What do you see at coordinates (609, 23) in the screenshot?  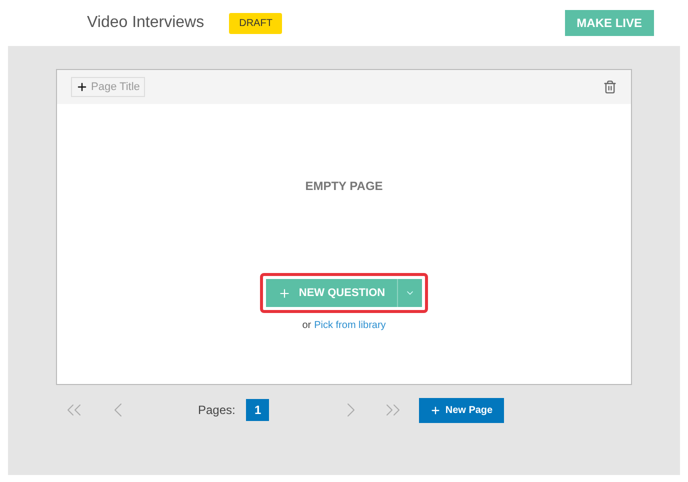 I see `make-live-button: MAKE LIVE` at bounding box center [609, 23].